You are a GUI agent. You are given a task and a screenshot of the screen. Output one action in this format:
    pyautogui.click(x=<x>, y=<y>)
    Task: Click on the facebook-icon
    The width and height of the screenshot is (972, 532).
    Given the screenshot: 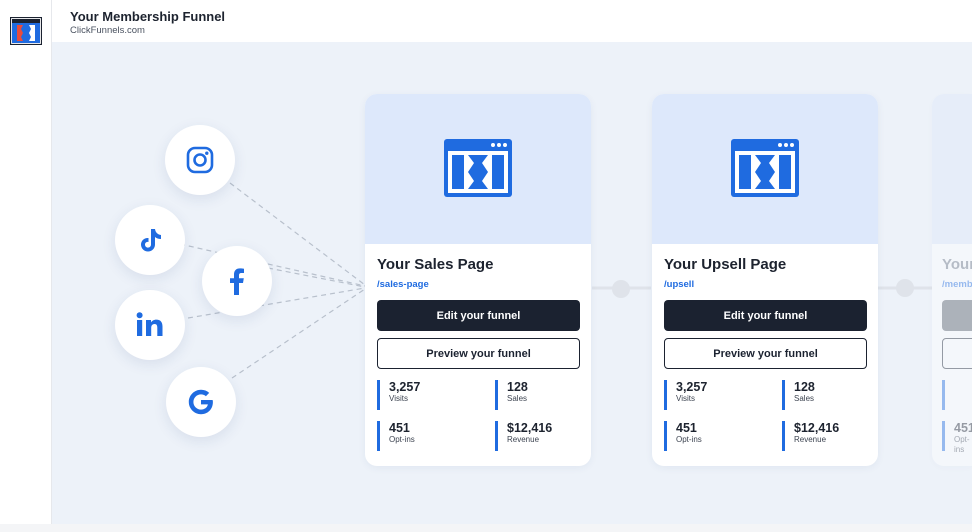 What is the action you would take?
    pyautogui.click(x=237, y=281)
    